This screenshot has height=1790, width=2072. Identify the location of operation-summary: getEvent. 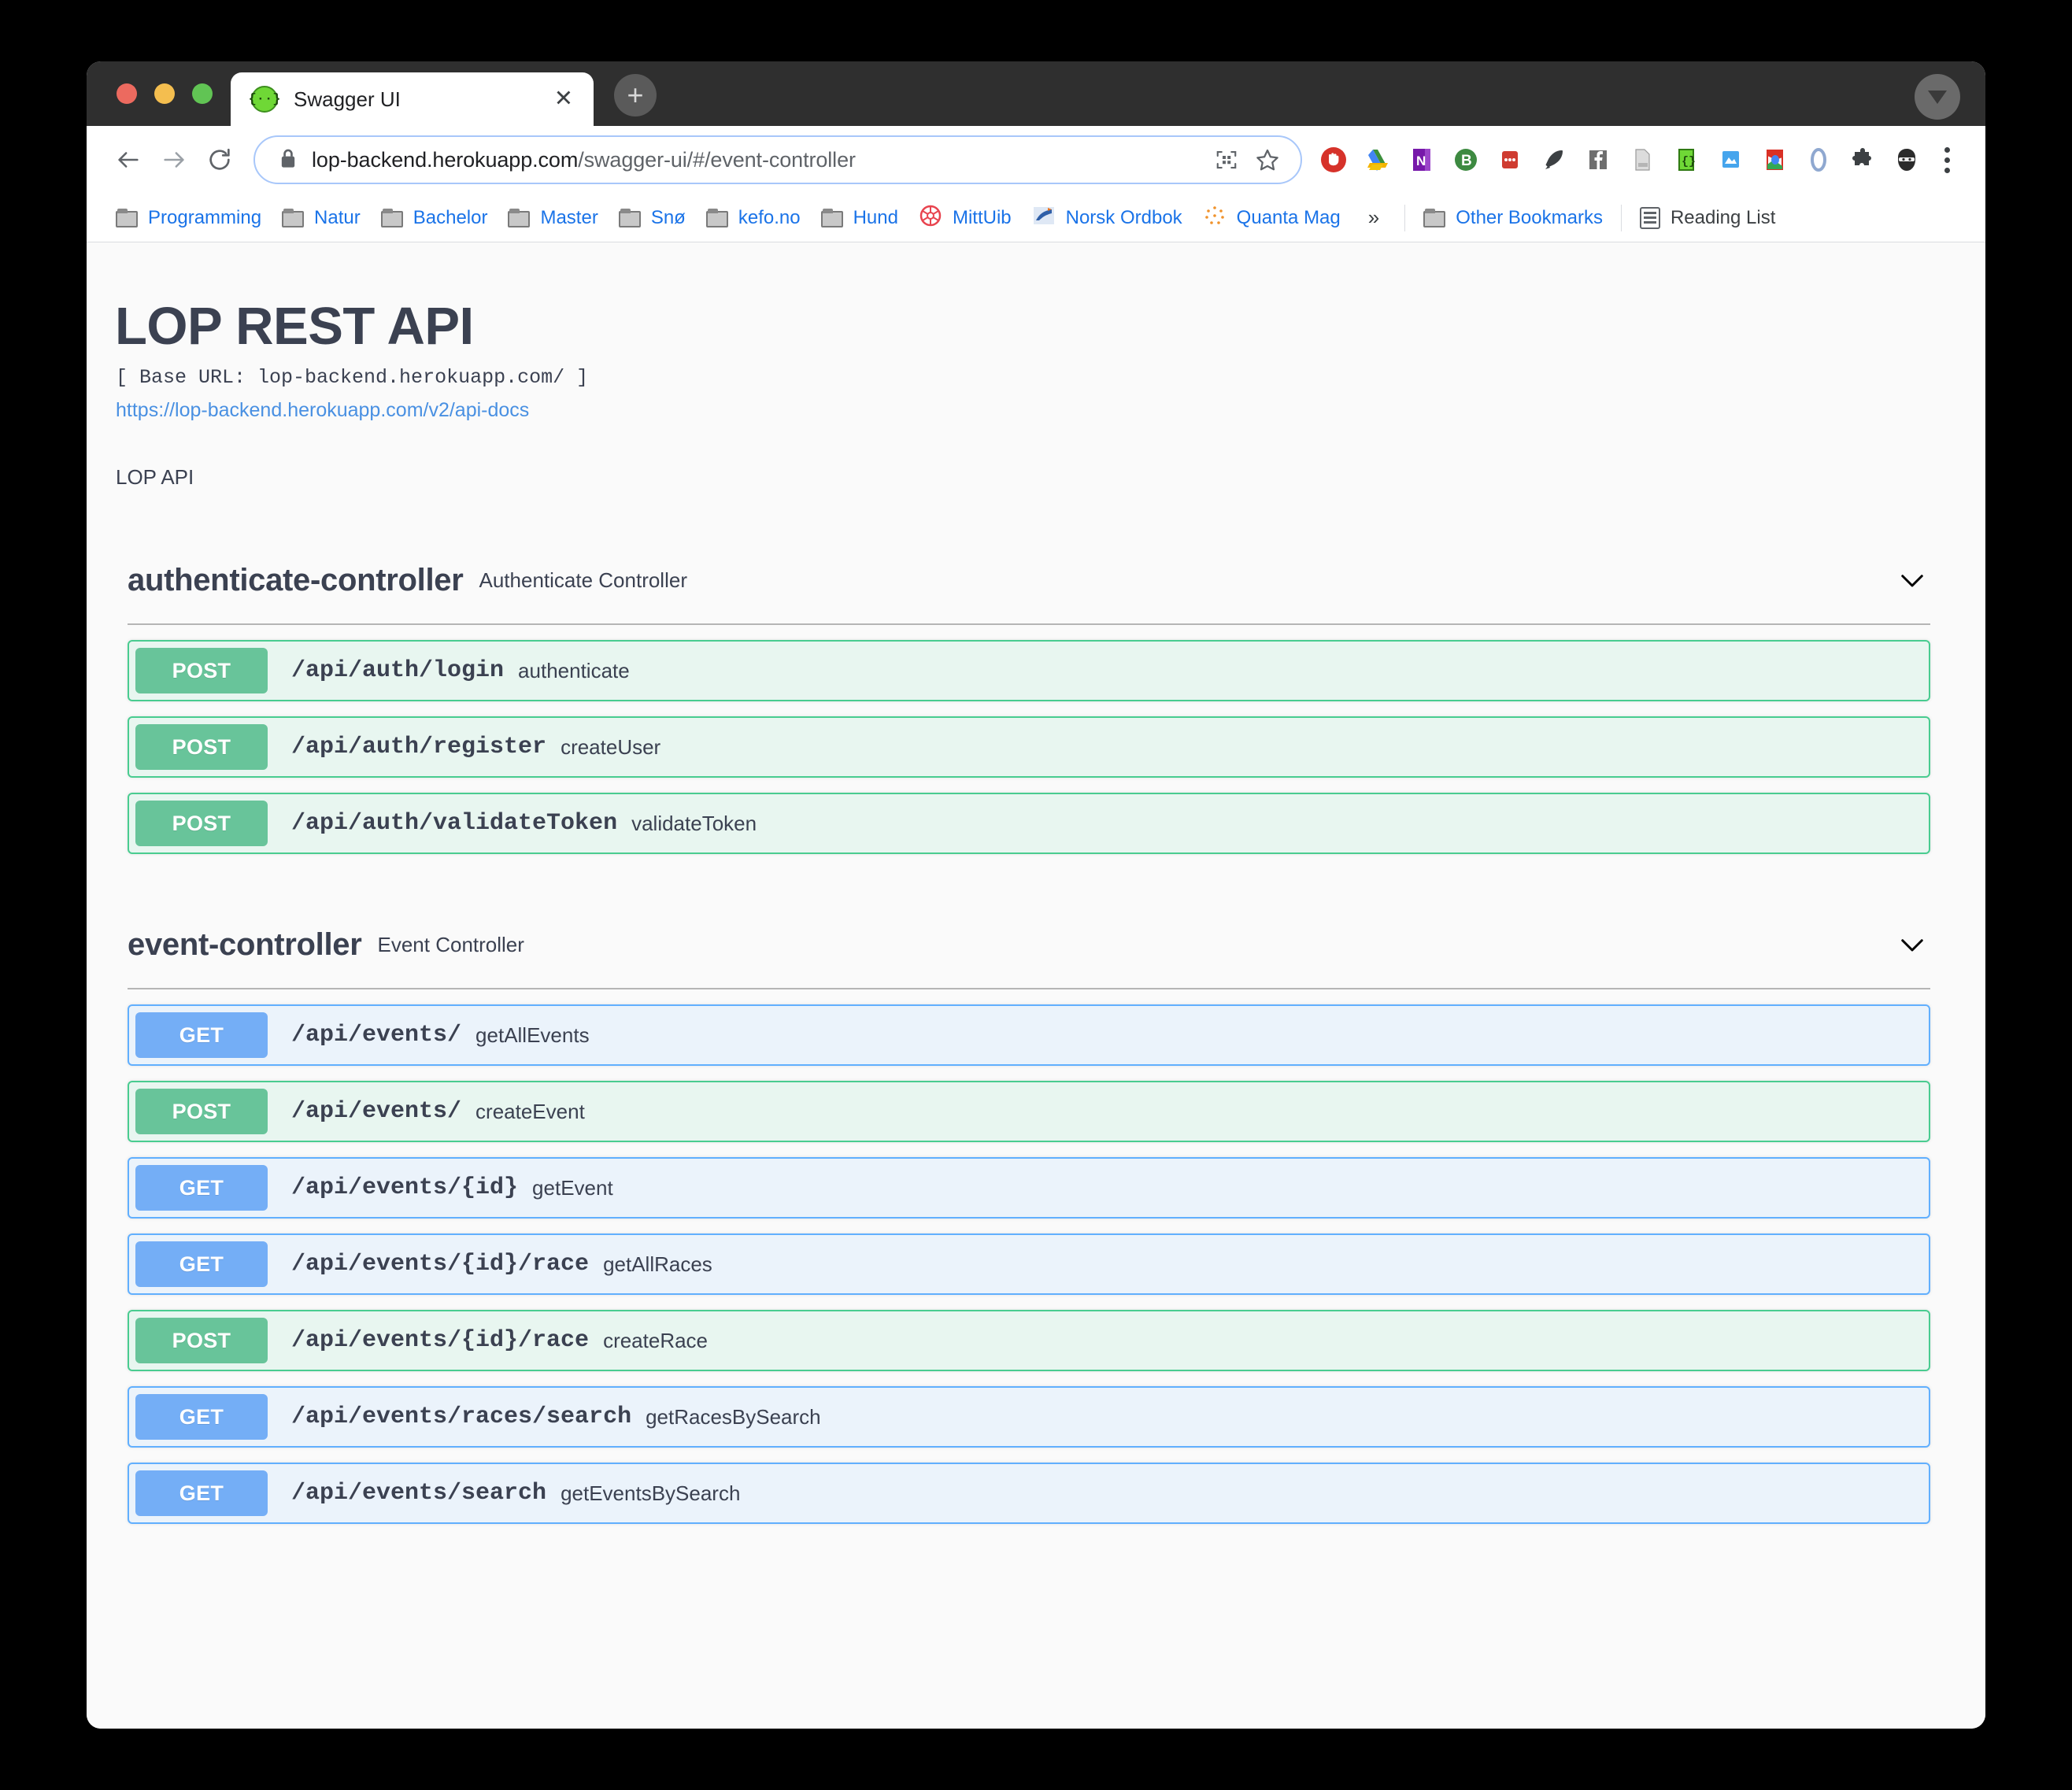
(572, 1187).